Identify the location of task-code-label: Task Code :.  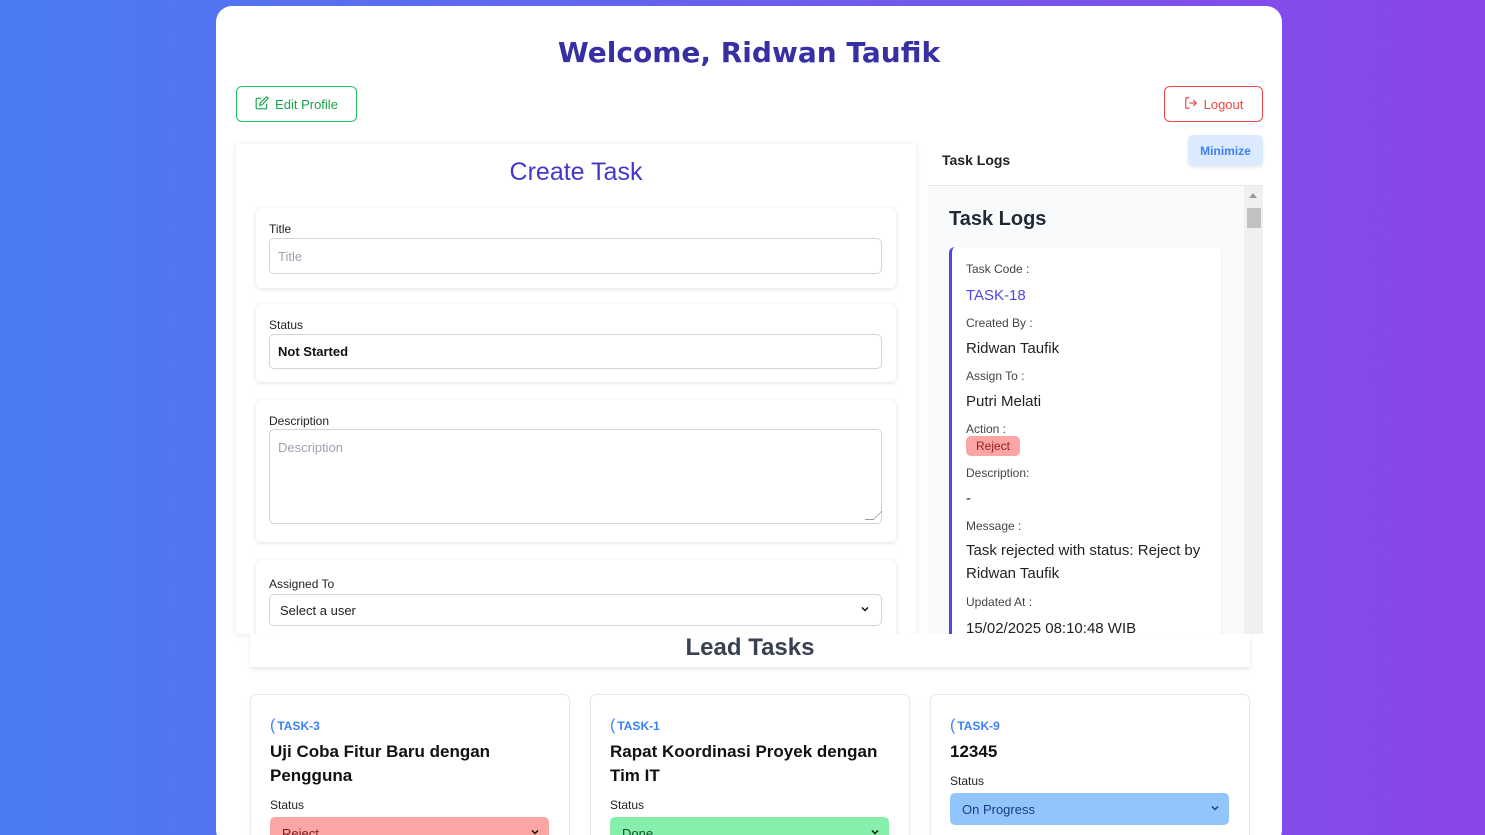
(998, 269).